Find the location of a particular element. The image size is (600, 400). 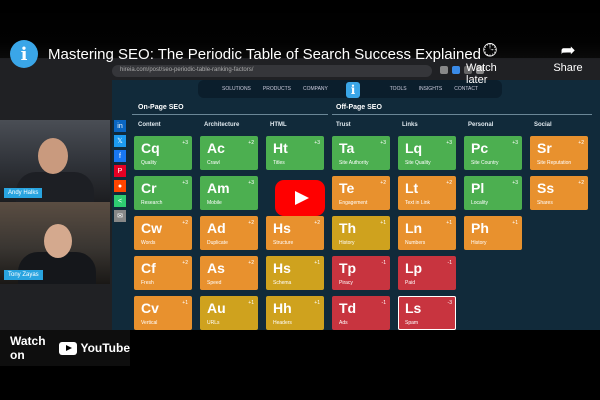

element-tile-ln: Ln Numbers +1 is located at coordinates (427, 233).